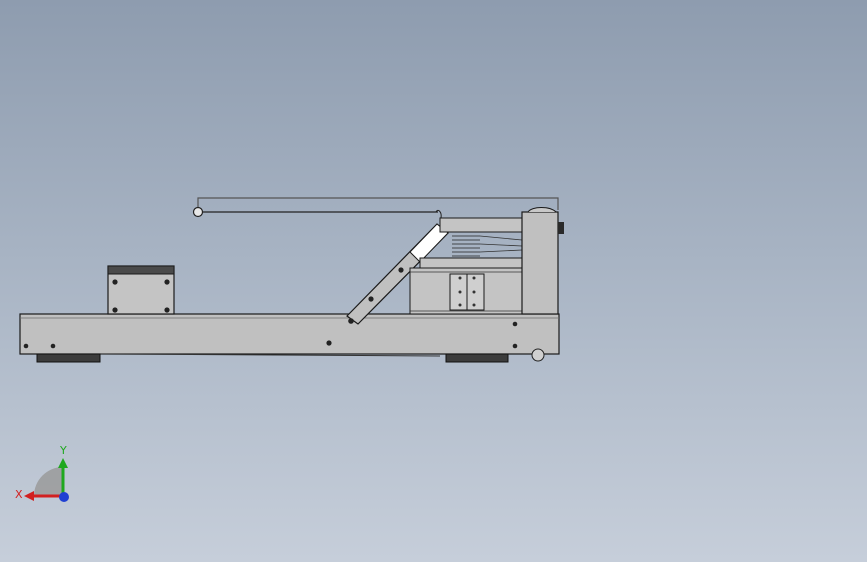 This screenshot has height=562, width=867. What do you see at coordinates (481, 225) in the screenshot?
I see `upper-beam` at bounding box center [481, 225].